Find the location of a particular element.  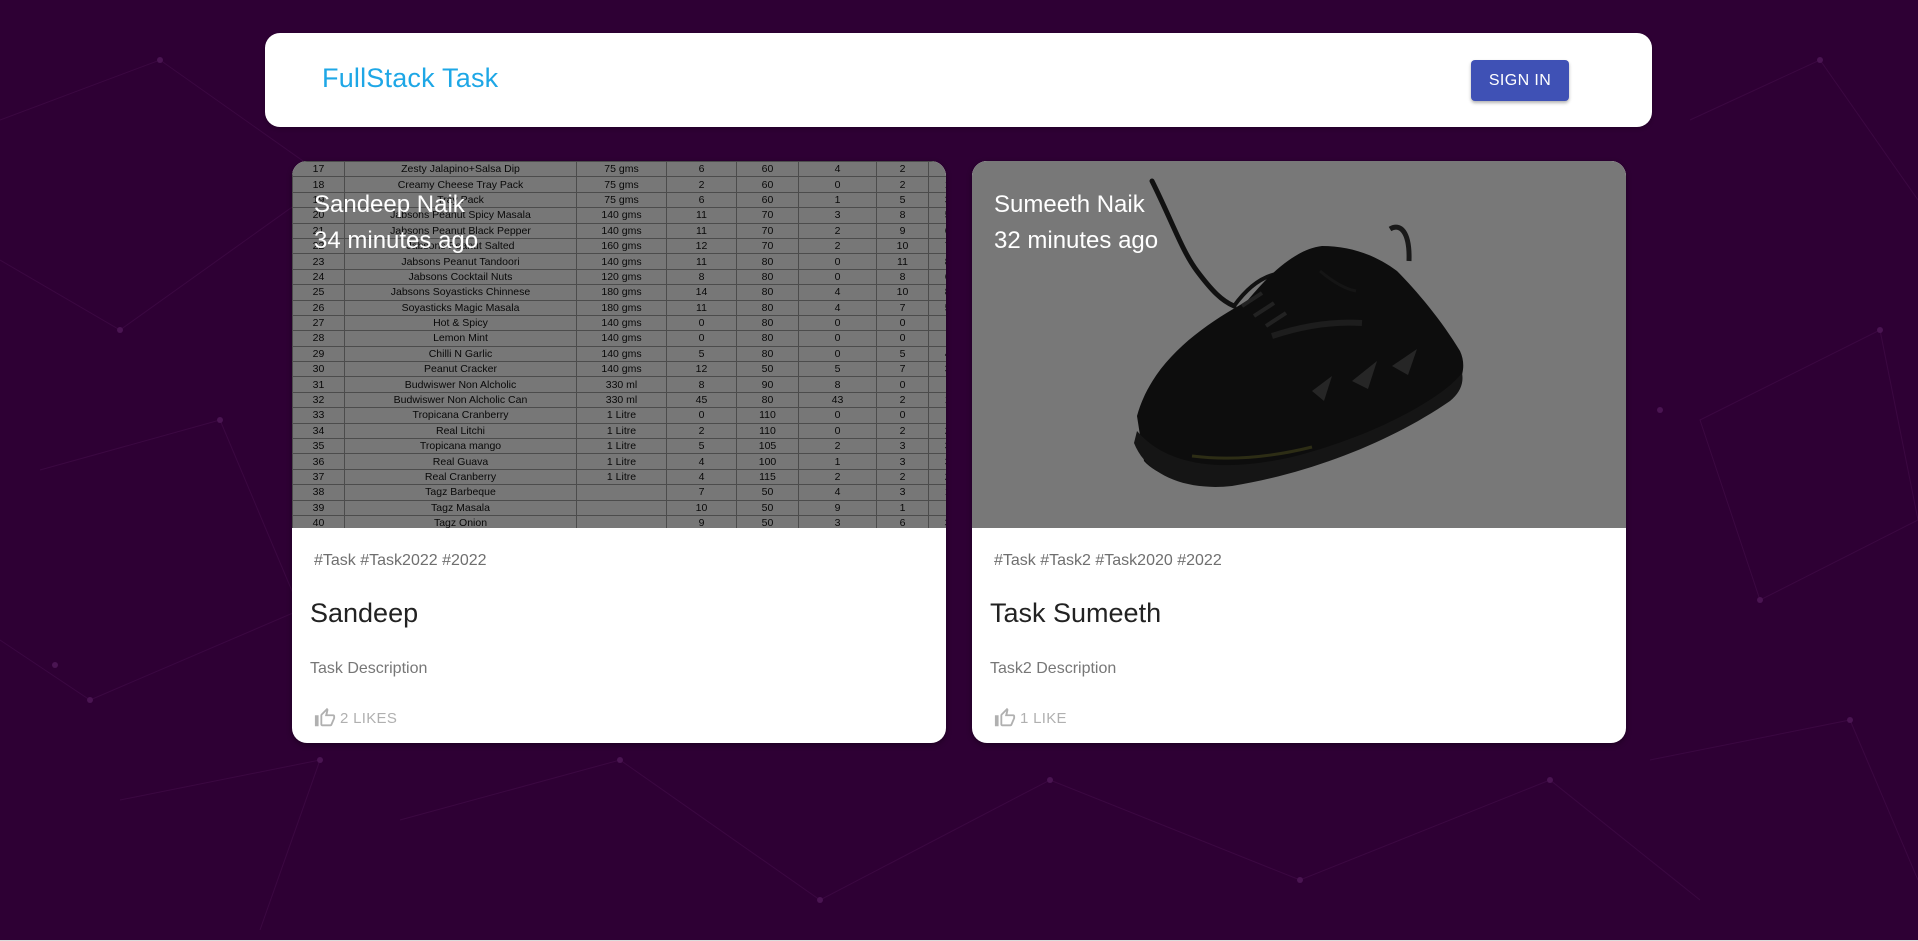

post-time: 32 minutes ago is located at coordinates (1076, 240).